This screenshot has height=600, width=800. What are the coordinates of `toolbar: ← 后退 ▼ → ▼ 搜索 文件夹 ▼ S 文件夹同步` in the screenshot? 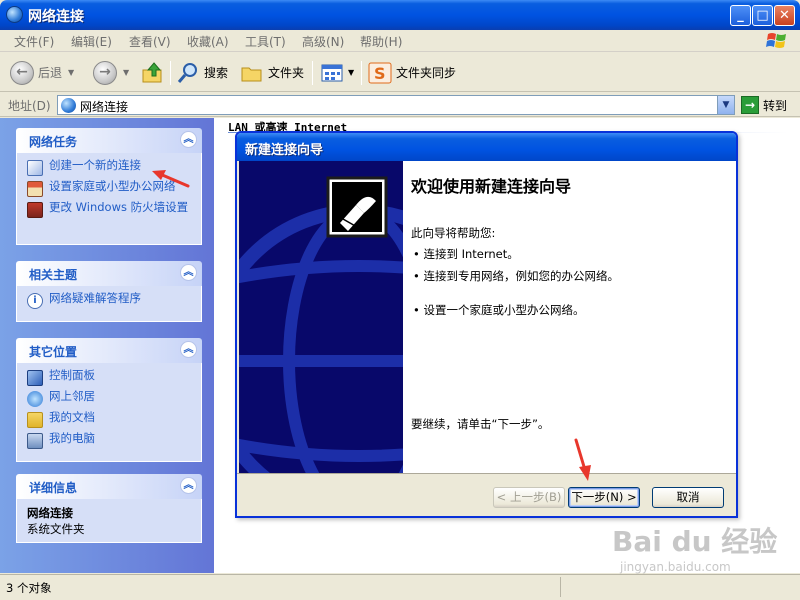 It's located at (400, 72).